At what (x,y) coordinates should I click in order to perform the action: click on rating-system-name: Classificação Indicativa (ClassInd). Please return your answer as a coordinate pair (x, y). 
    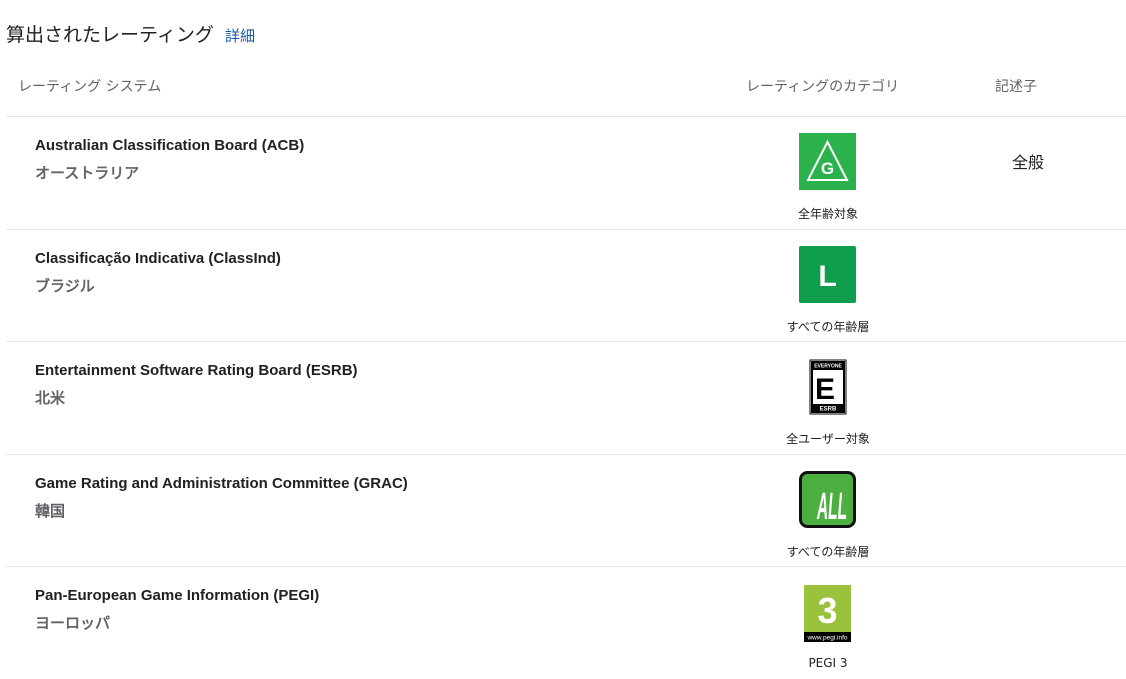
    Looking at the image, I should click on (158, 258).